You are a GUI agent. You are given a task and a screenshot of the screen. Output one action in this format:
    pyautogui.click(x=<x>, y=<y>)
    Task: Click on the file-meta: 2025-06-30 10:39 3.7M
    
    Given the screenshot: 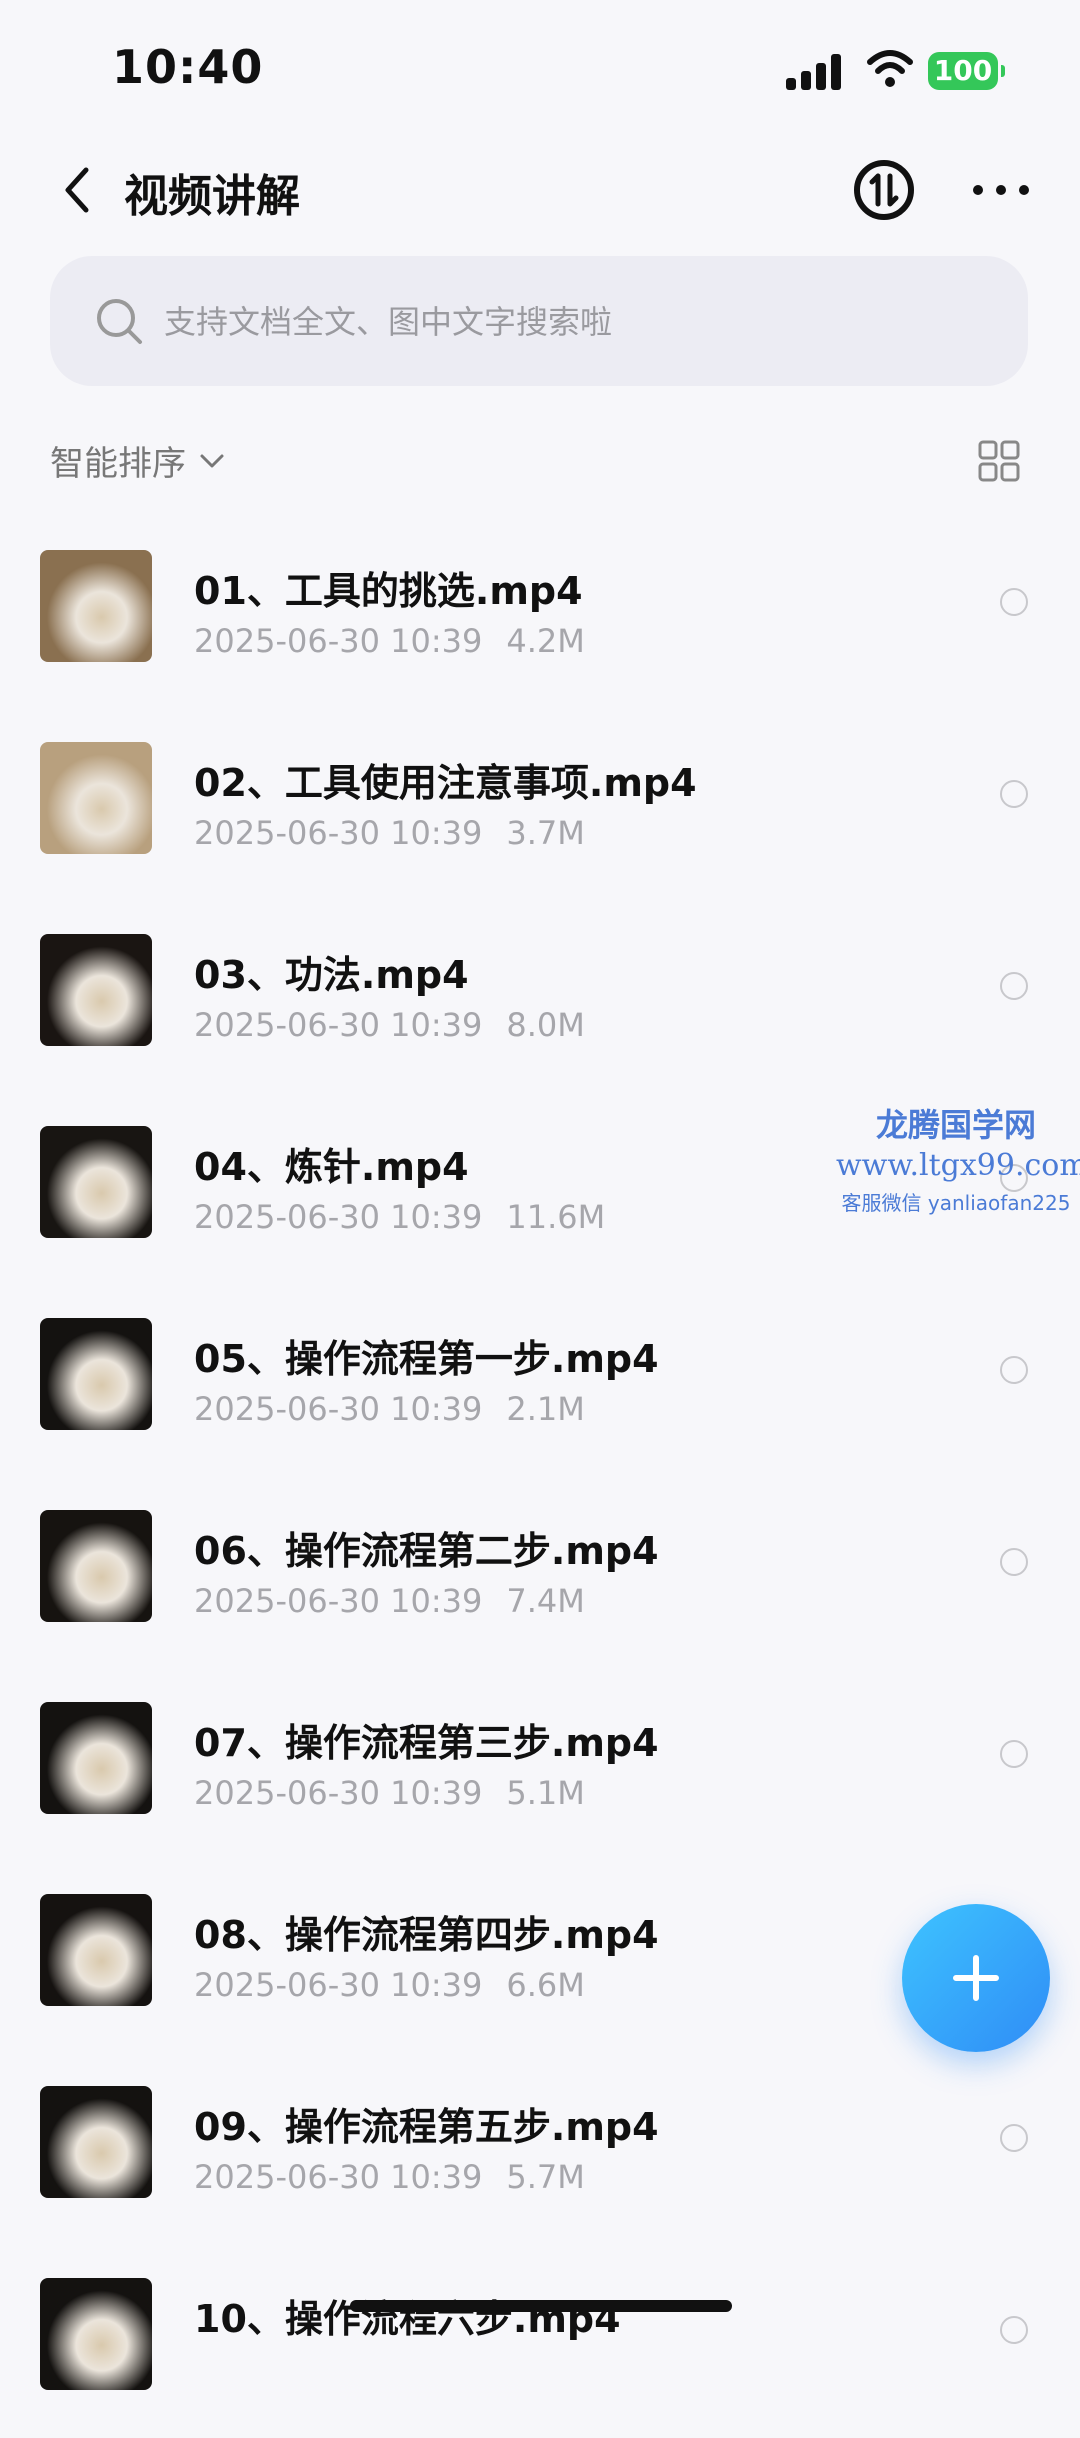 What is the action you would take?
    pyautogui.click(x=389, y=833)
    